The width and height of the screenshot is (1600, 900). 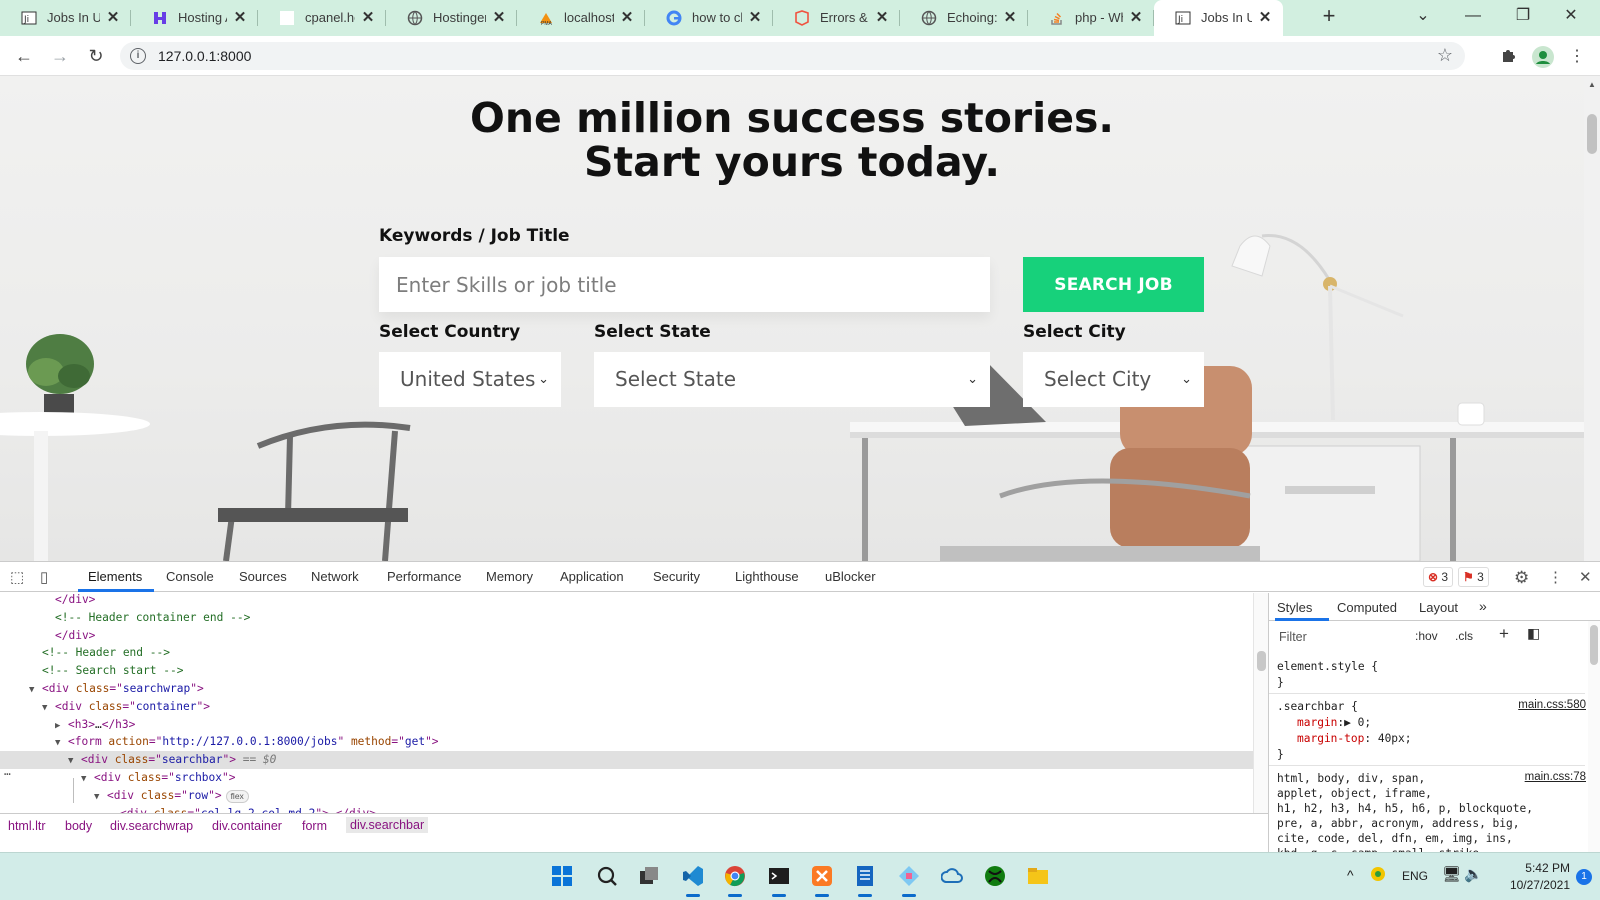 I want to click on notes-icon, so click(x=865, y=879).